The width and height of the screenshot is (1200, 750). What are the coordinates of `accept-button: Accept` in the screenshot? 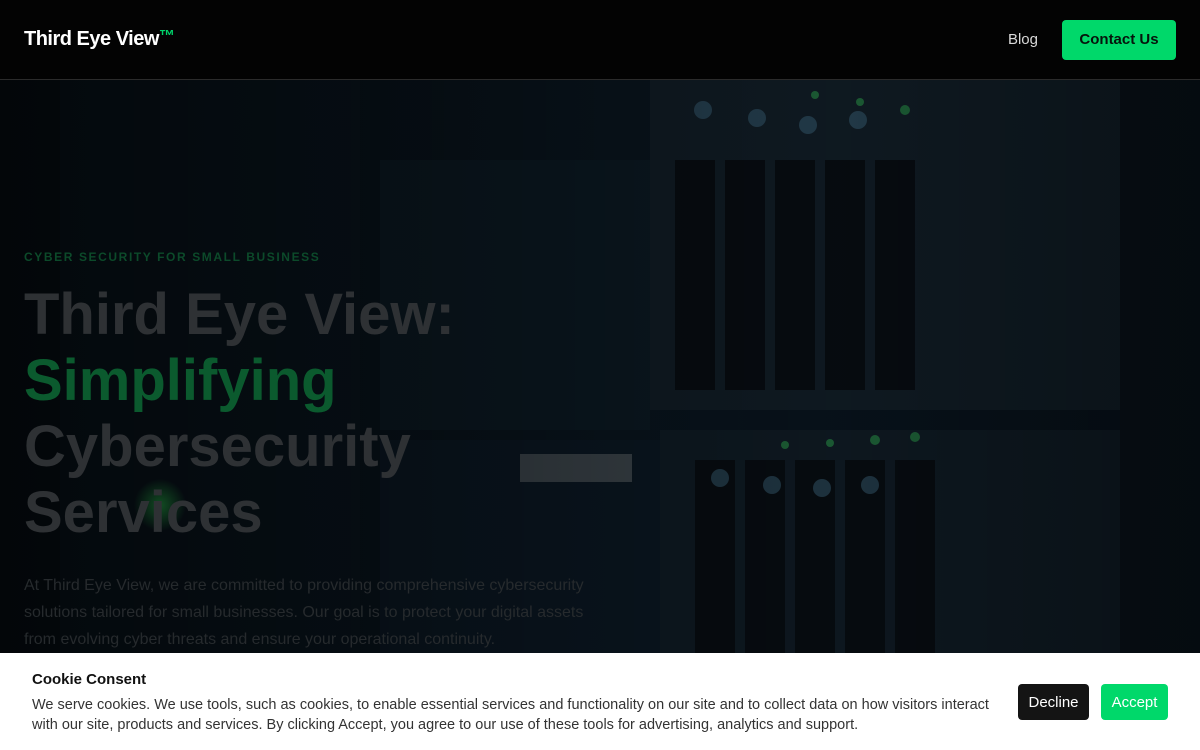 It's located at (1134, 702).